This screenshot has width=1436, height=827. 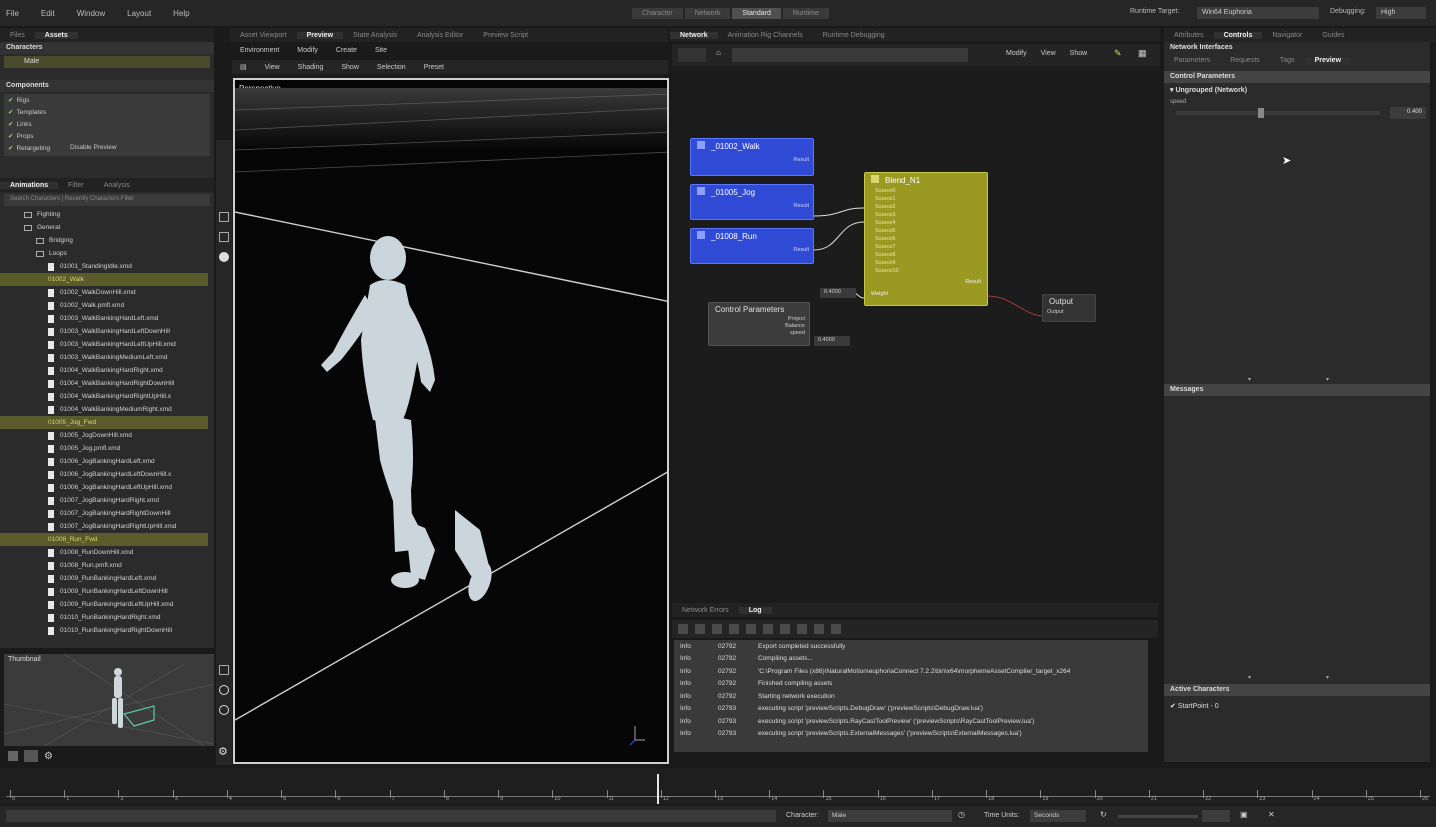 I want to click on blend-pin: Source2, so click(x=926, y=207).